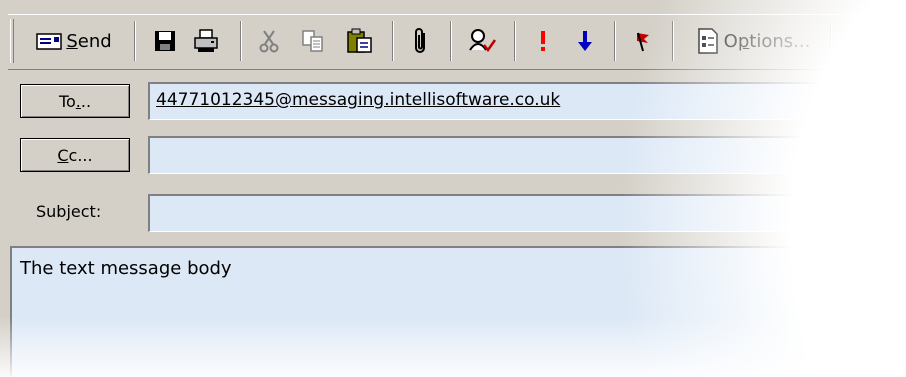 Image resolution: width=906 pixels, height=377 pixels. What do you see at coordinates (49, 41) in the screenshot?
I see `send-icon` at bounding box center [49, 41].